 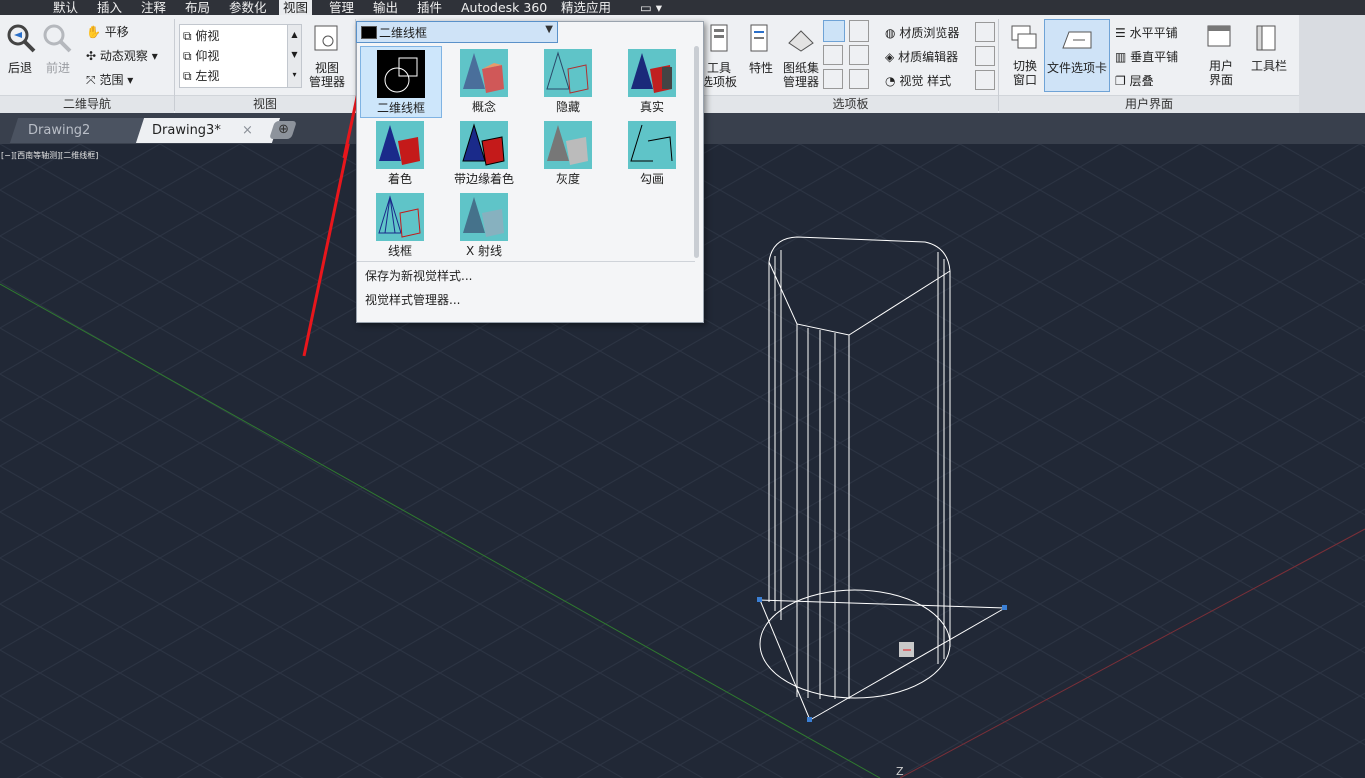 What do you see at coordinates (652, 145) in the screenshot?
I see `sketchy-icon` at bounding box center [652, 145].